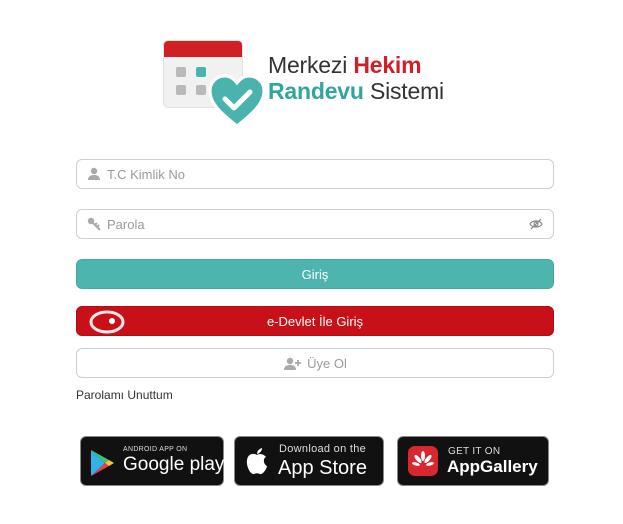 The width and height of the screenshot is (623, 524). Describe the element at coordinates (322, 468) in the screenshot. I see `apple-big-label: App Store` at that location.